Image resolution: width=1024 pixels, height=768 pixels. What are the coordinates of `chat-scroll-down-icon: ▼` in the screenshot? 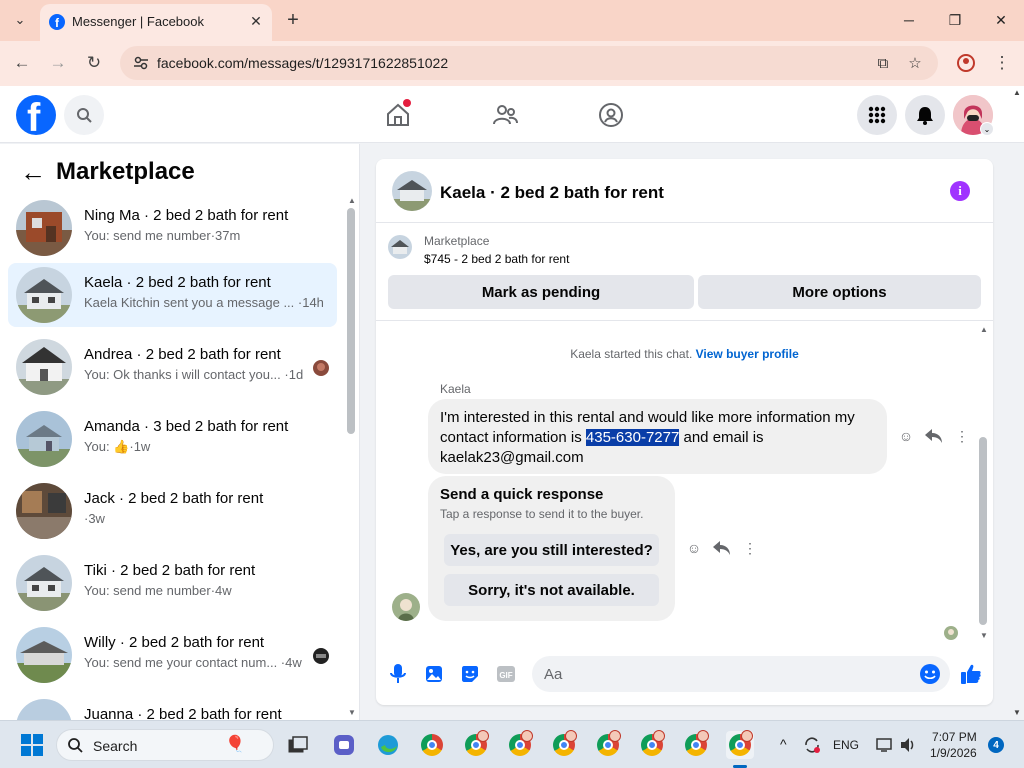 It's located at (984, 635).